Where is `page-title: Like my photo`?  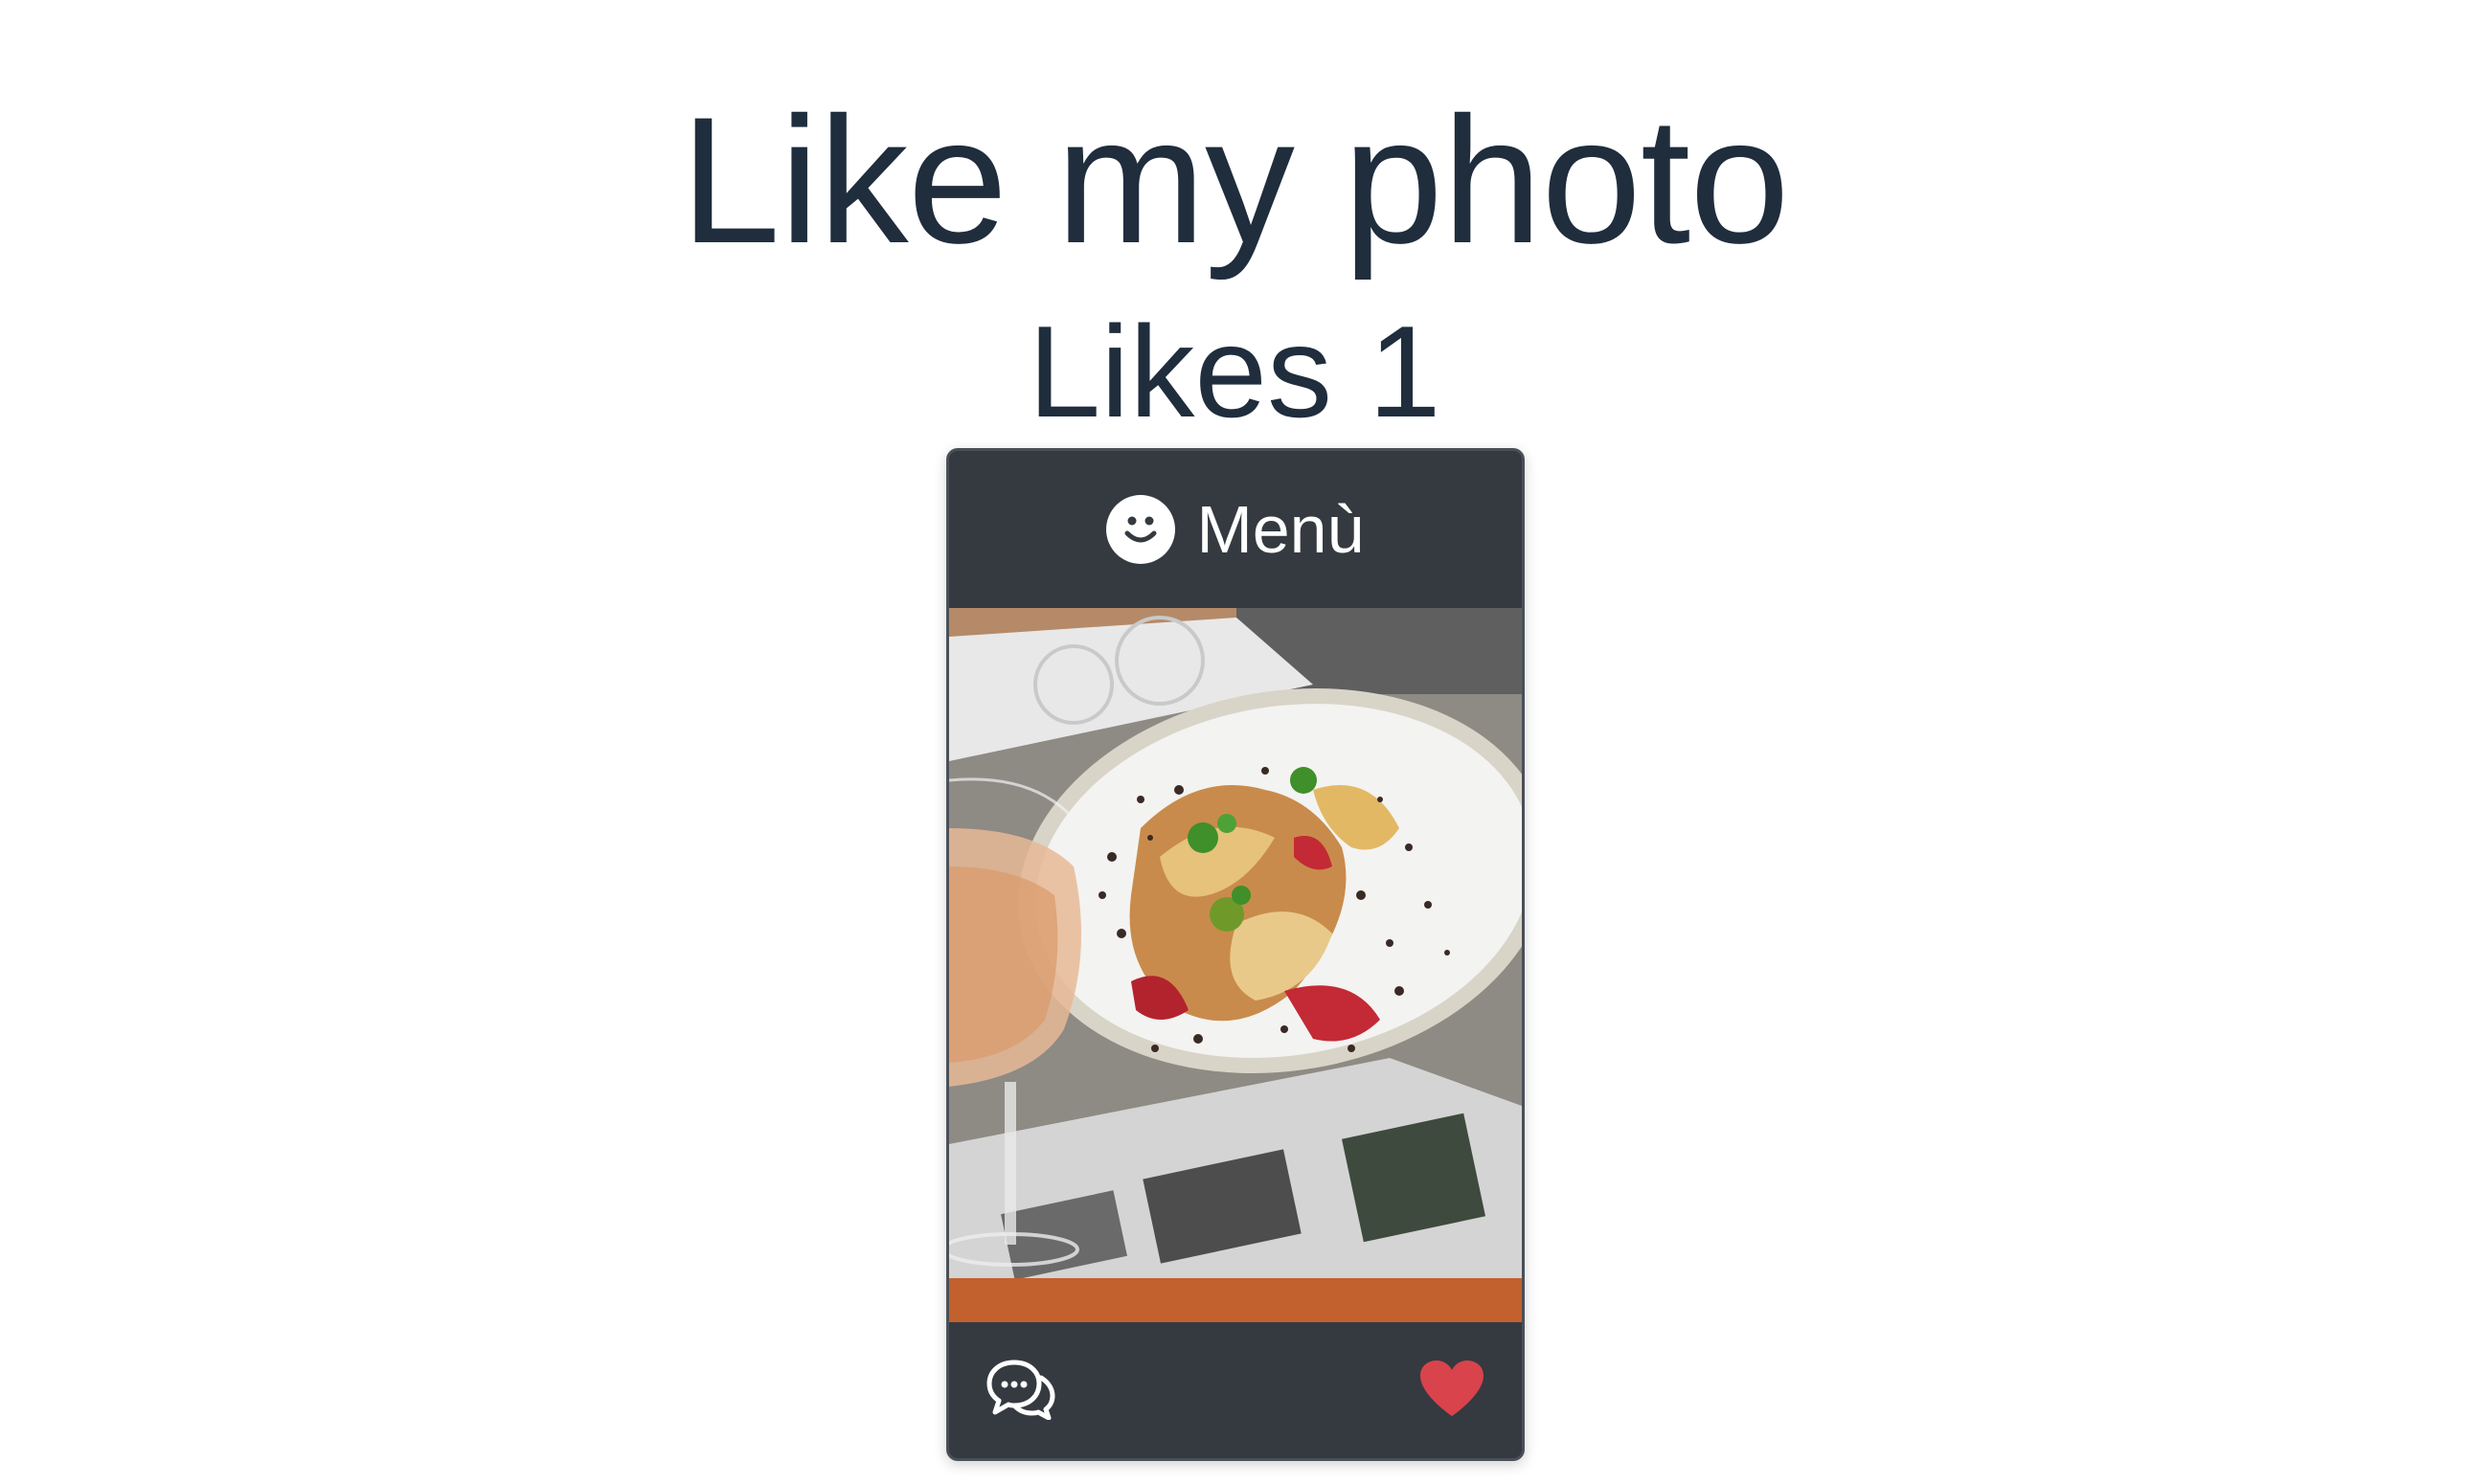
page-title: Like my photo is located at coordinates (1234, 180).